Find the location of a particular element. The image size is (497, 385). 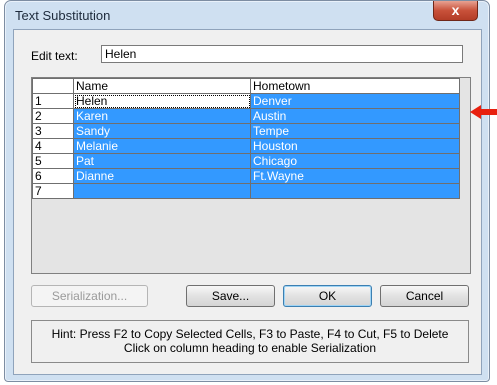

table-row: 6 Dianne Ft.Wayne is located at coordinates (246, 176).